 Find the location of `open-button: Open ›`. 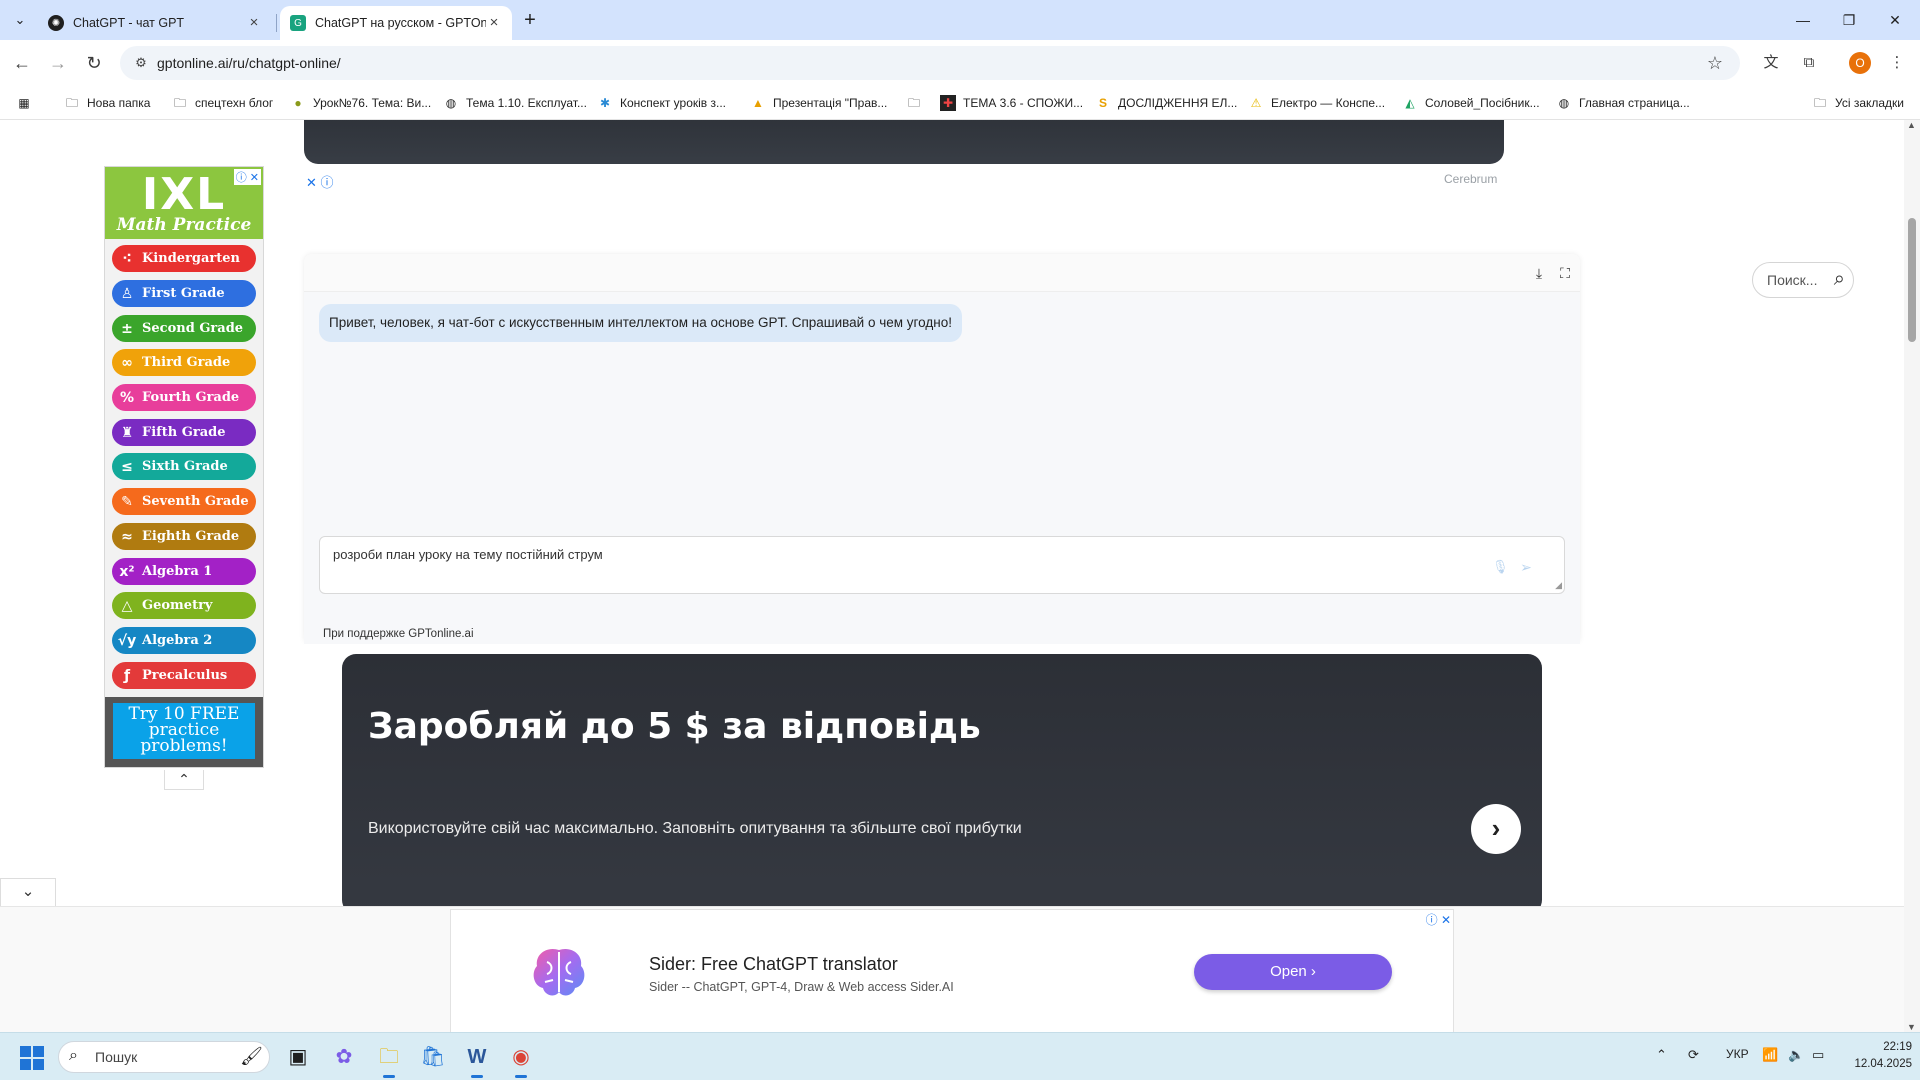

open-button: Open › is located at coordinates (1293, 972).